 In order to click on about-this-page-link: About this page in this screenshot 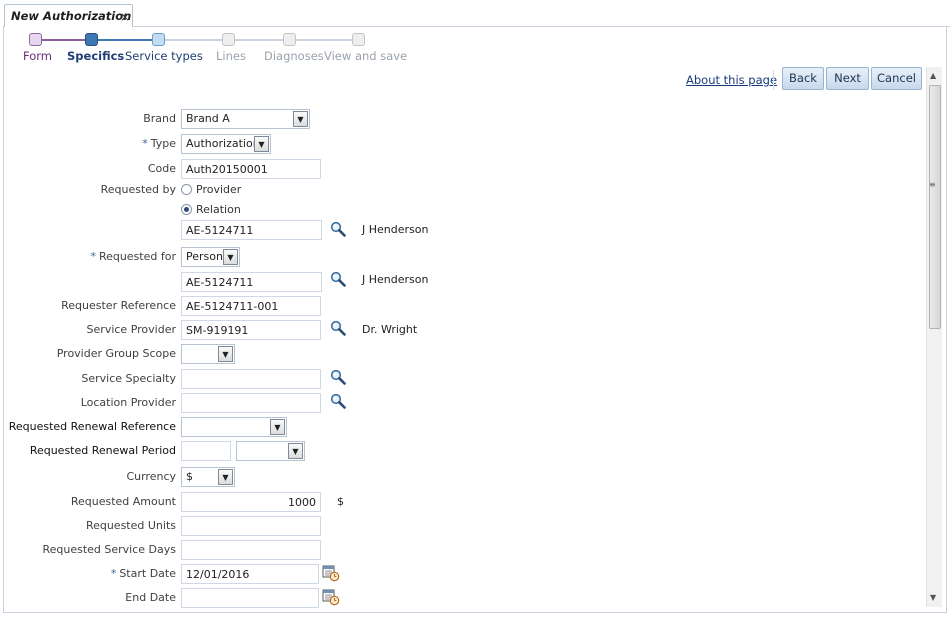, I will do `click(731, 80)`.